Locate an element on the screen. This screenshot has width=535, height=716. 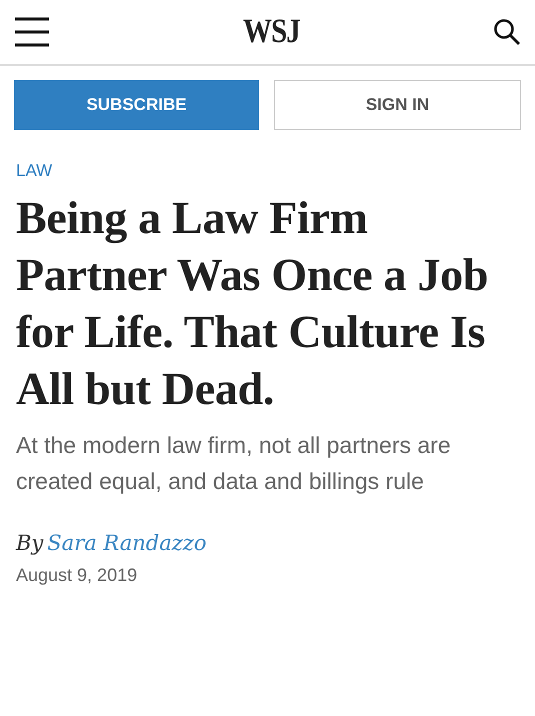
subscribe-button: SUBSCRIBE is located at coordinates (136, 105).